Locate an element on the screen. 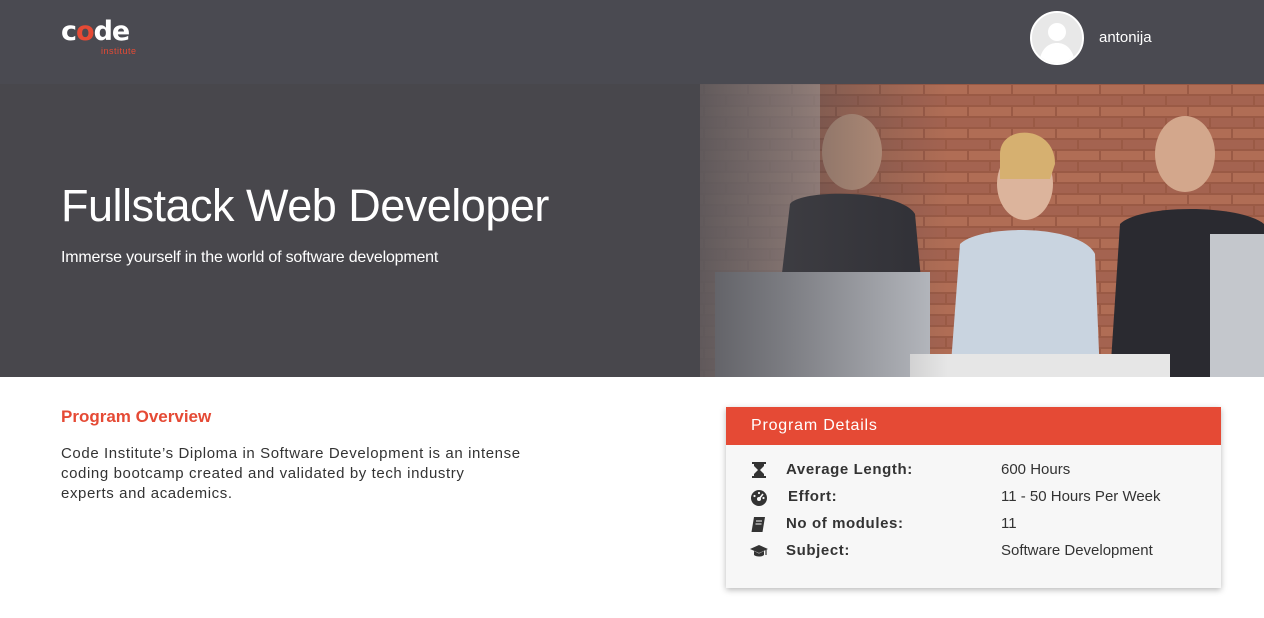 The image size is (1264, 618). username: antonija is located at coordinates (1125, 37).